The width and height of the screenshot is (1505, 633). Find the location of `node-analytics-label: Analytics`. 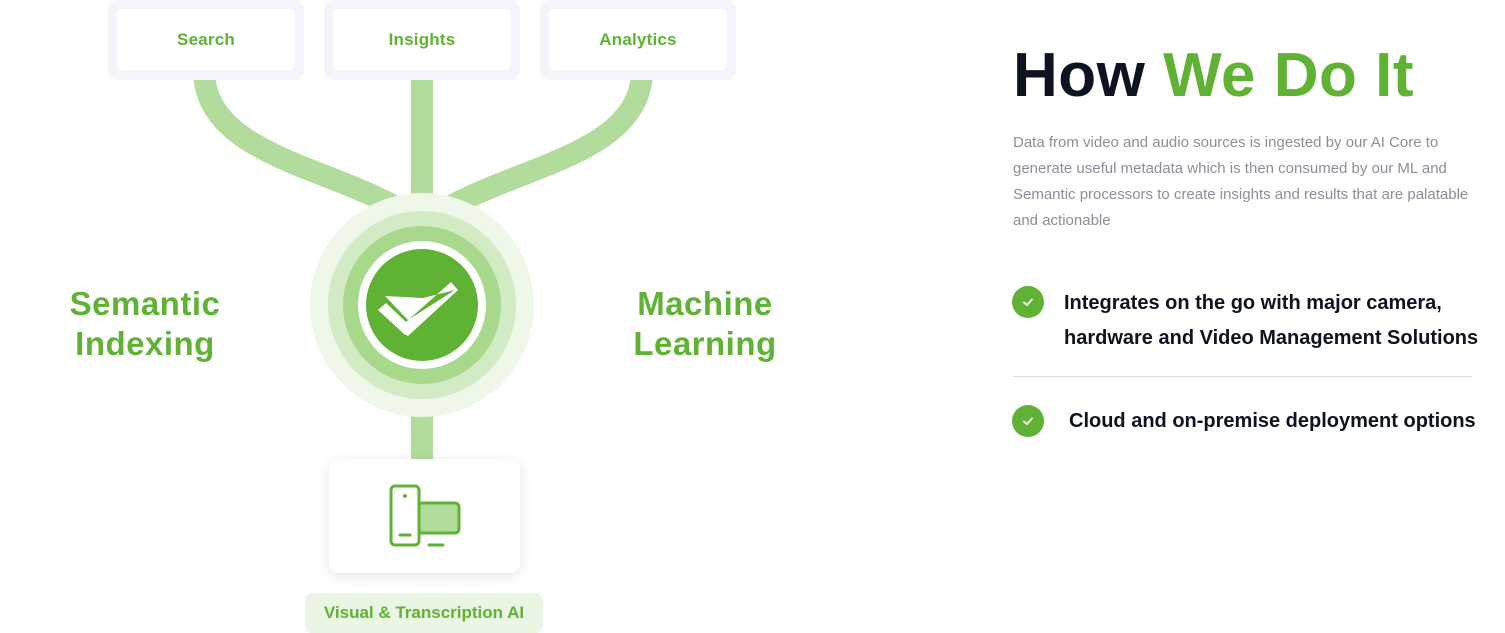

node-analytics-label: Analytics is located at coordinates (638, 39).